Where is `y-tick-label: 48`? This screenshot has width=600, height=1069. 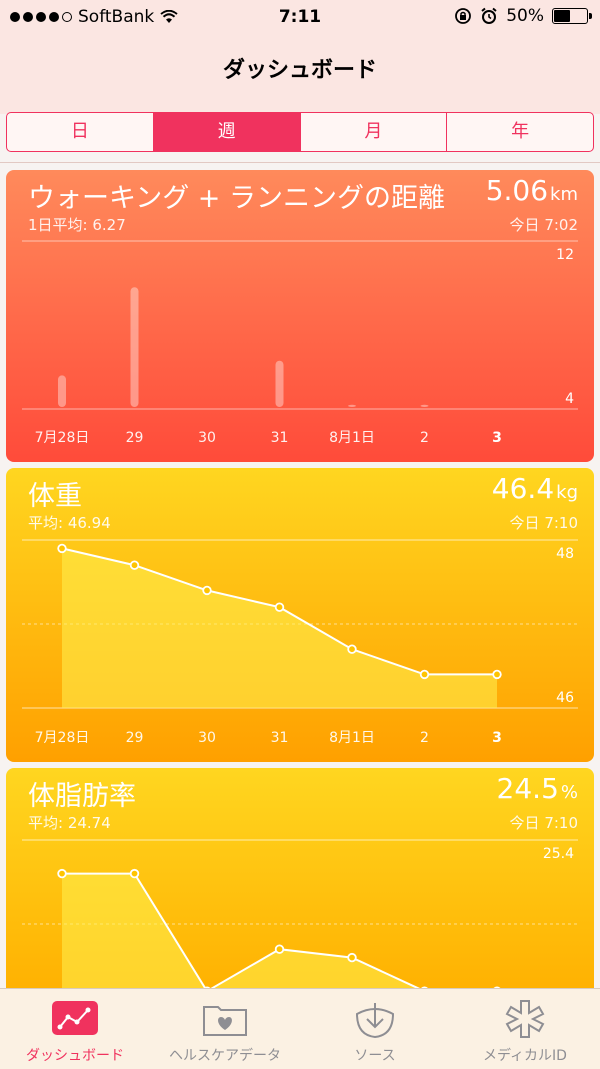 y-tick-label: 48 is located at coordinates (565, 554).